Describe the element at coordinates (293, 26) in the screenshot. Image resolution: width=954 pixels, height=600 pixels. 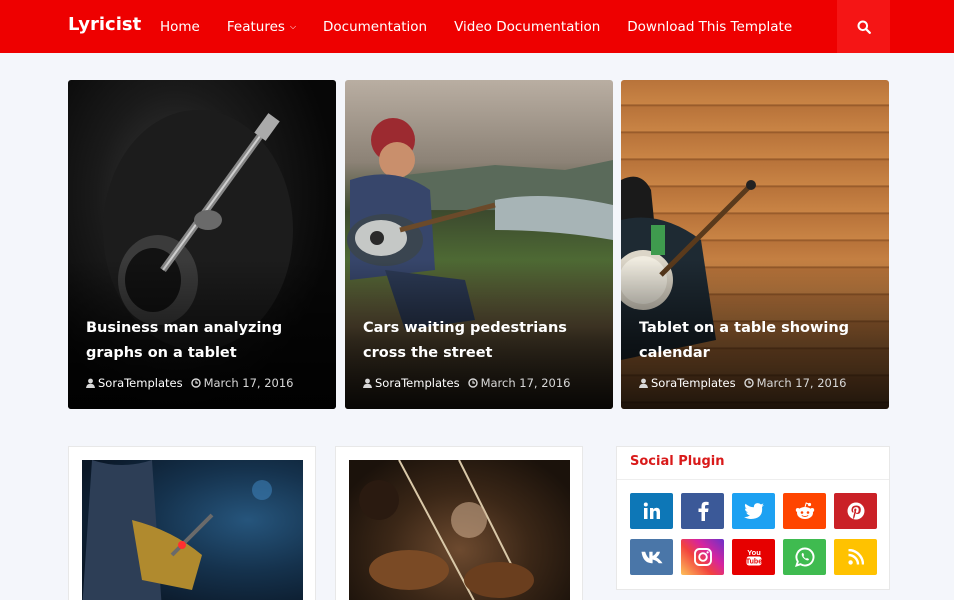
I see `chevron-down-icon: ⌵` at that location.